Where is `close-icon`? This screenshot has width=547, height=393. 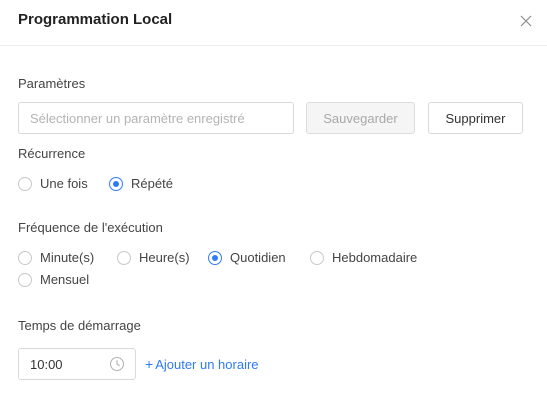 close-icon is located at coordinates (526, 21).